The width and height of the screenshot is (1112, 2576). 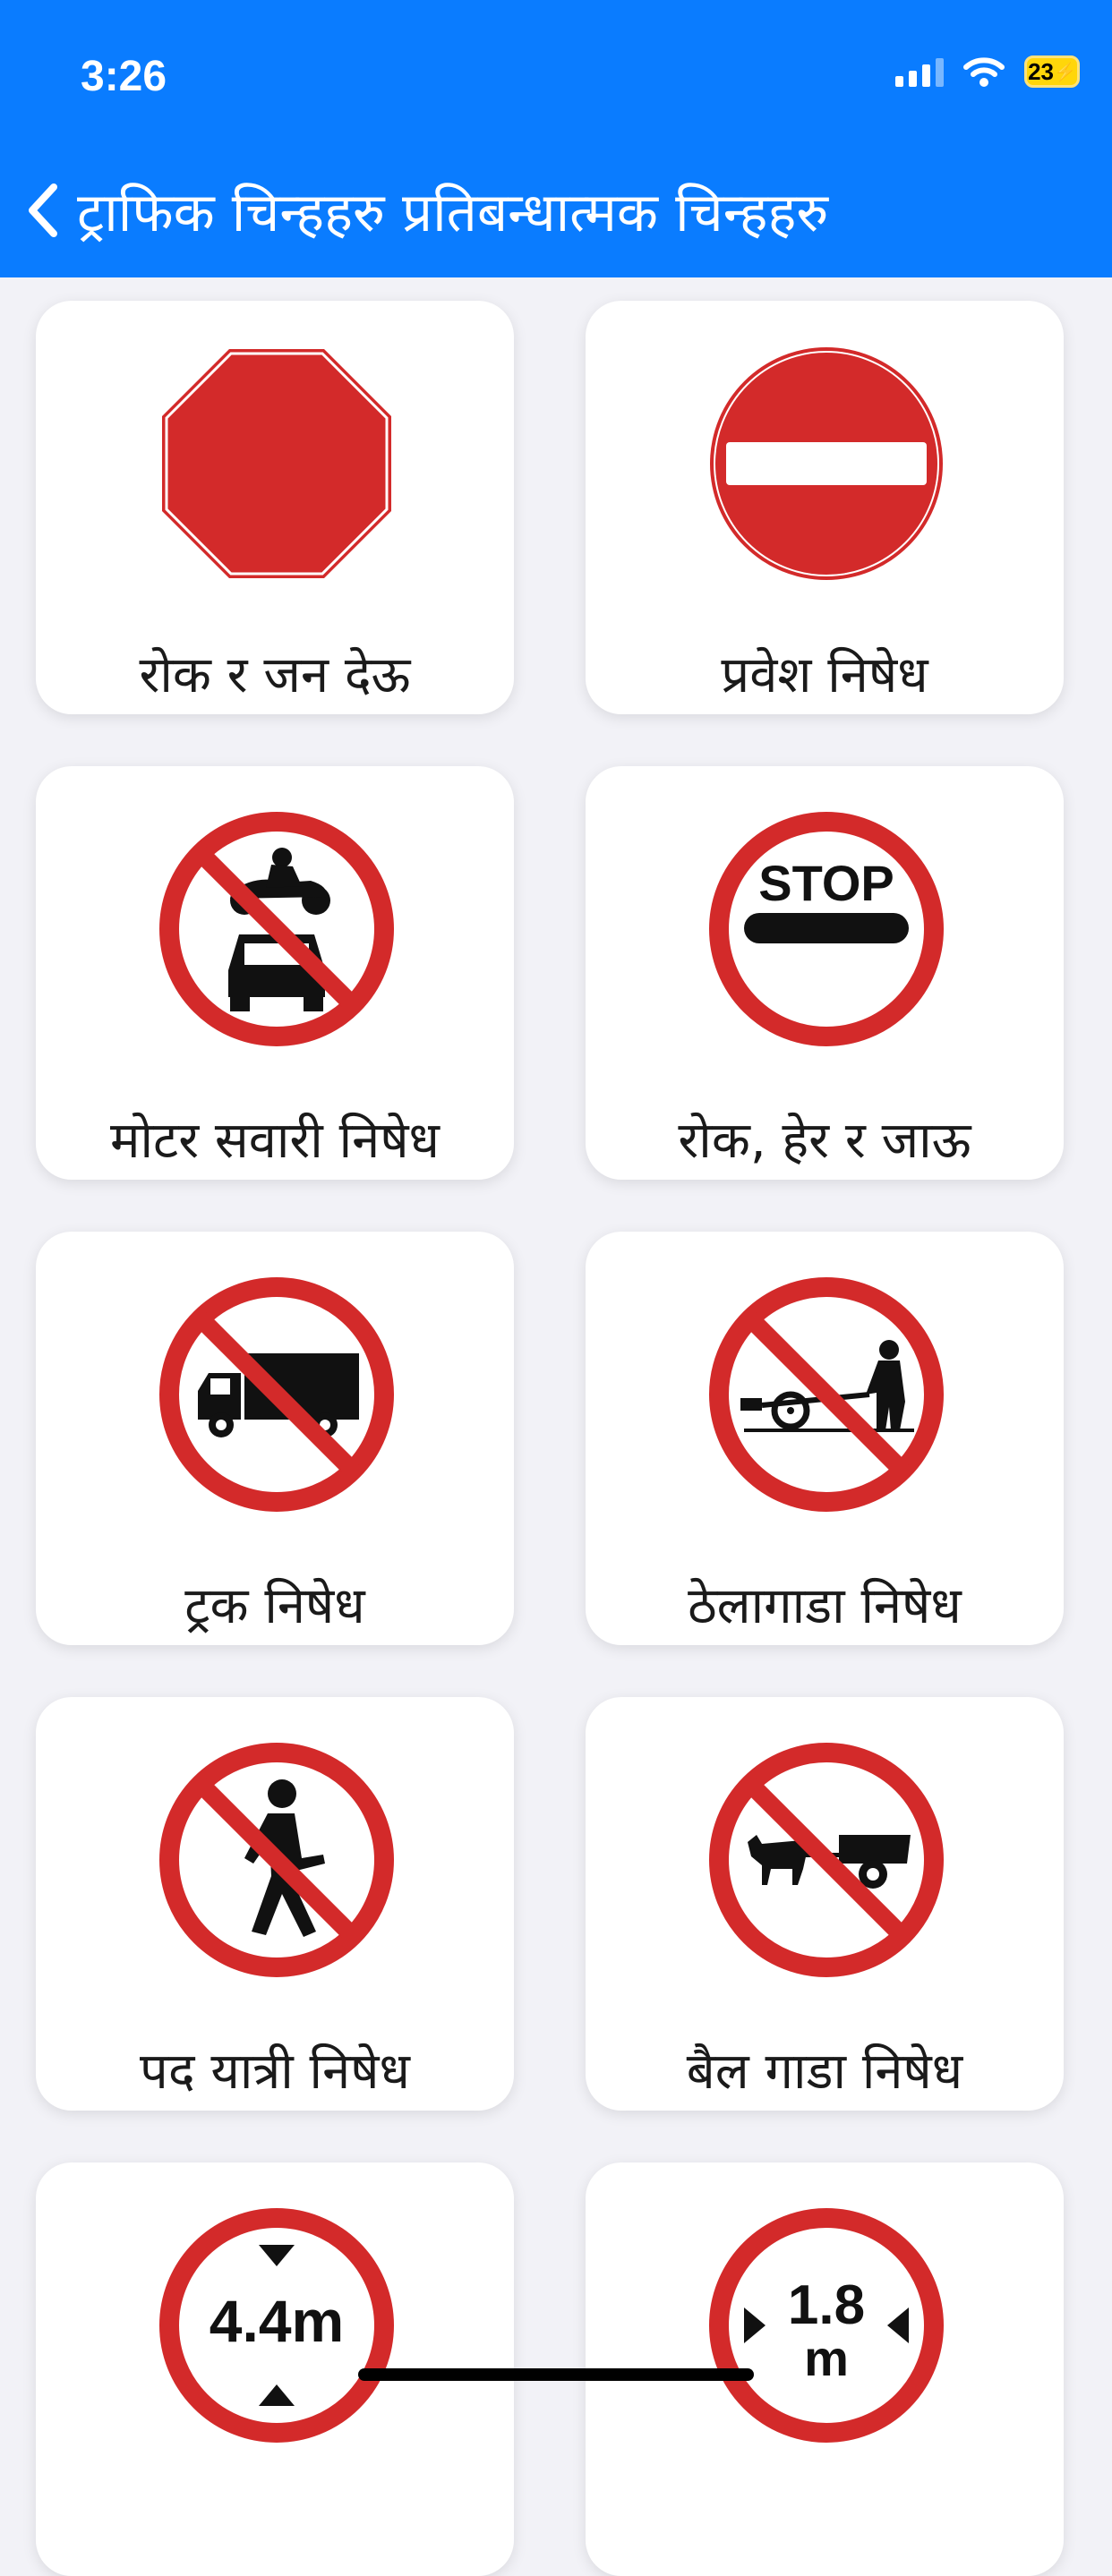 What do you see at coordinates (275, 1141) in the screenshot?
I see `sign-label: मोटर सवारी निषेध` at bounding box center [275, 1141].